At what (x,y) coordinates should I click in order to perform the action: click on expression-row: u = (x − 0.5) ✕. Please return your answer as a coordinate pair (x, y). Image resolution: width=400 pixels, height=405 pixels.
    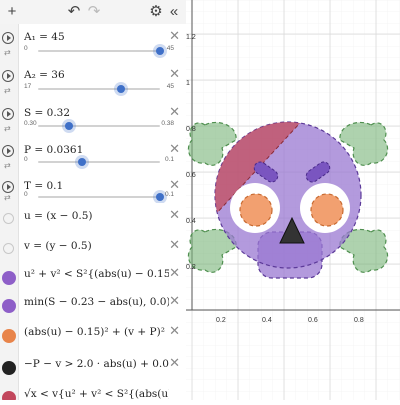
    Looking at the image, I should click on (93, 218).